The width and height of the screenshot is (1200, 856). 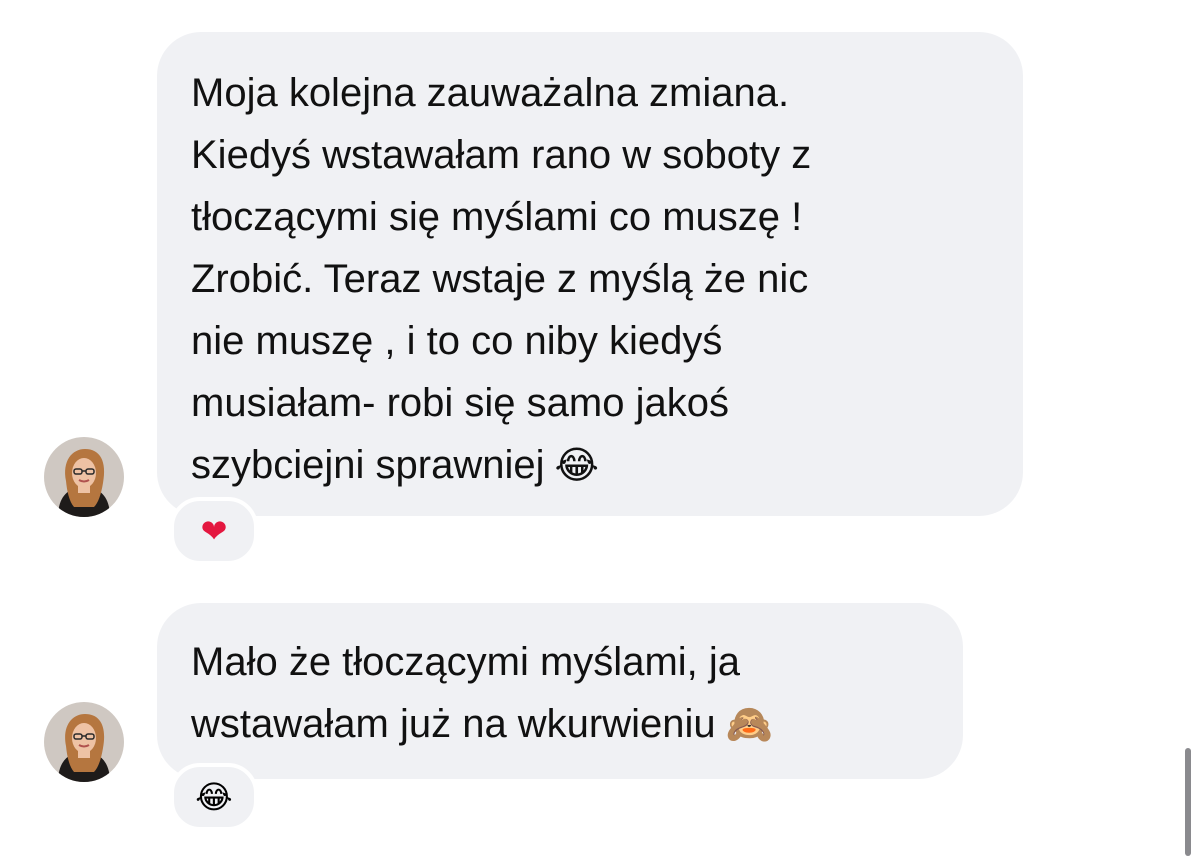 What do you see at coordinates (1188, 802) in the screenshot?
I see `scrollbar` at bounding box center [1188, 802].